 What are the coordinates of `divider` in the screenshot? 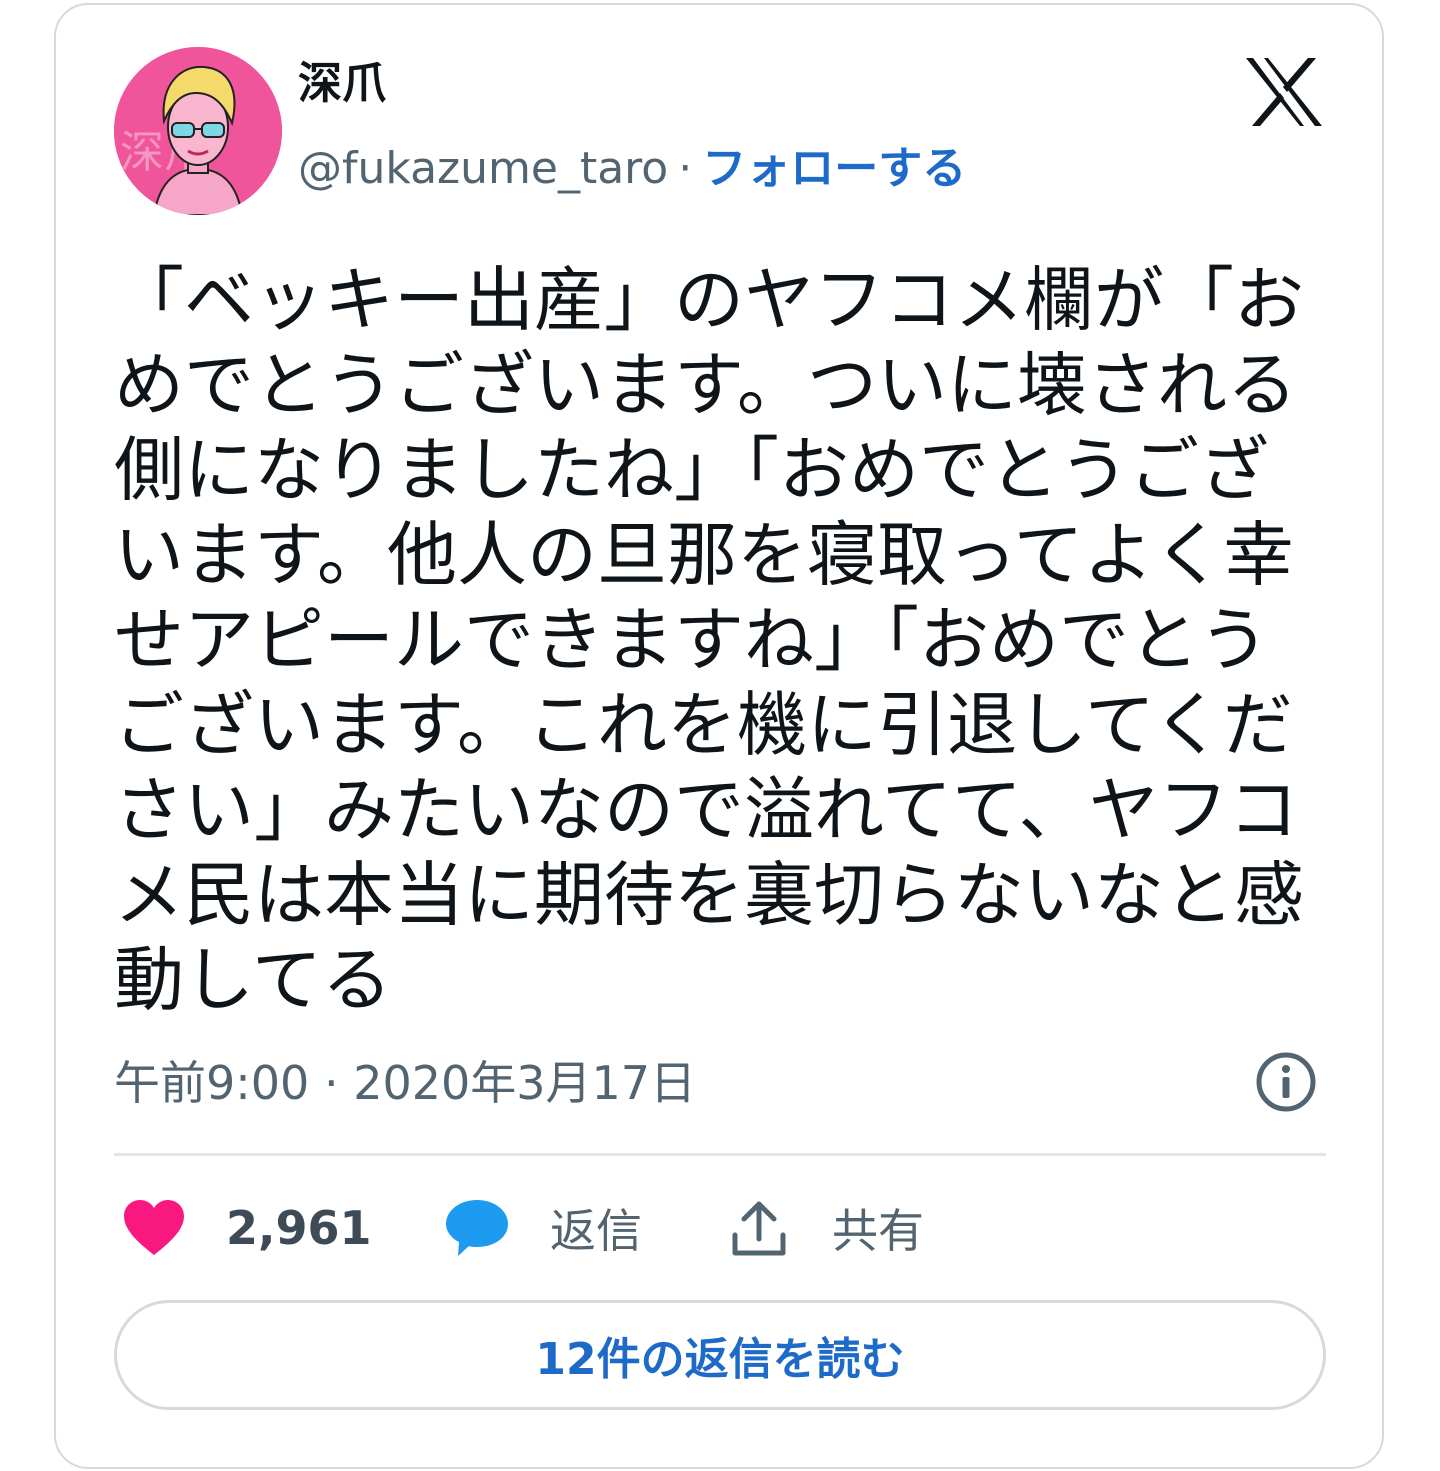 It's located at (720, 1154).